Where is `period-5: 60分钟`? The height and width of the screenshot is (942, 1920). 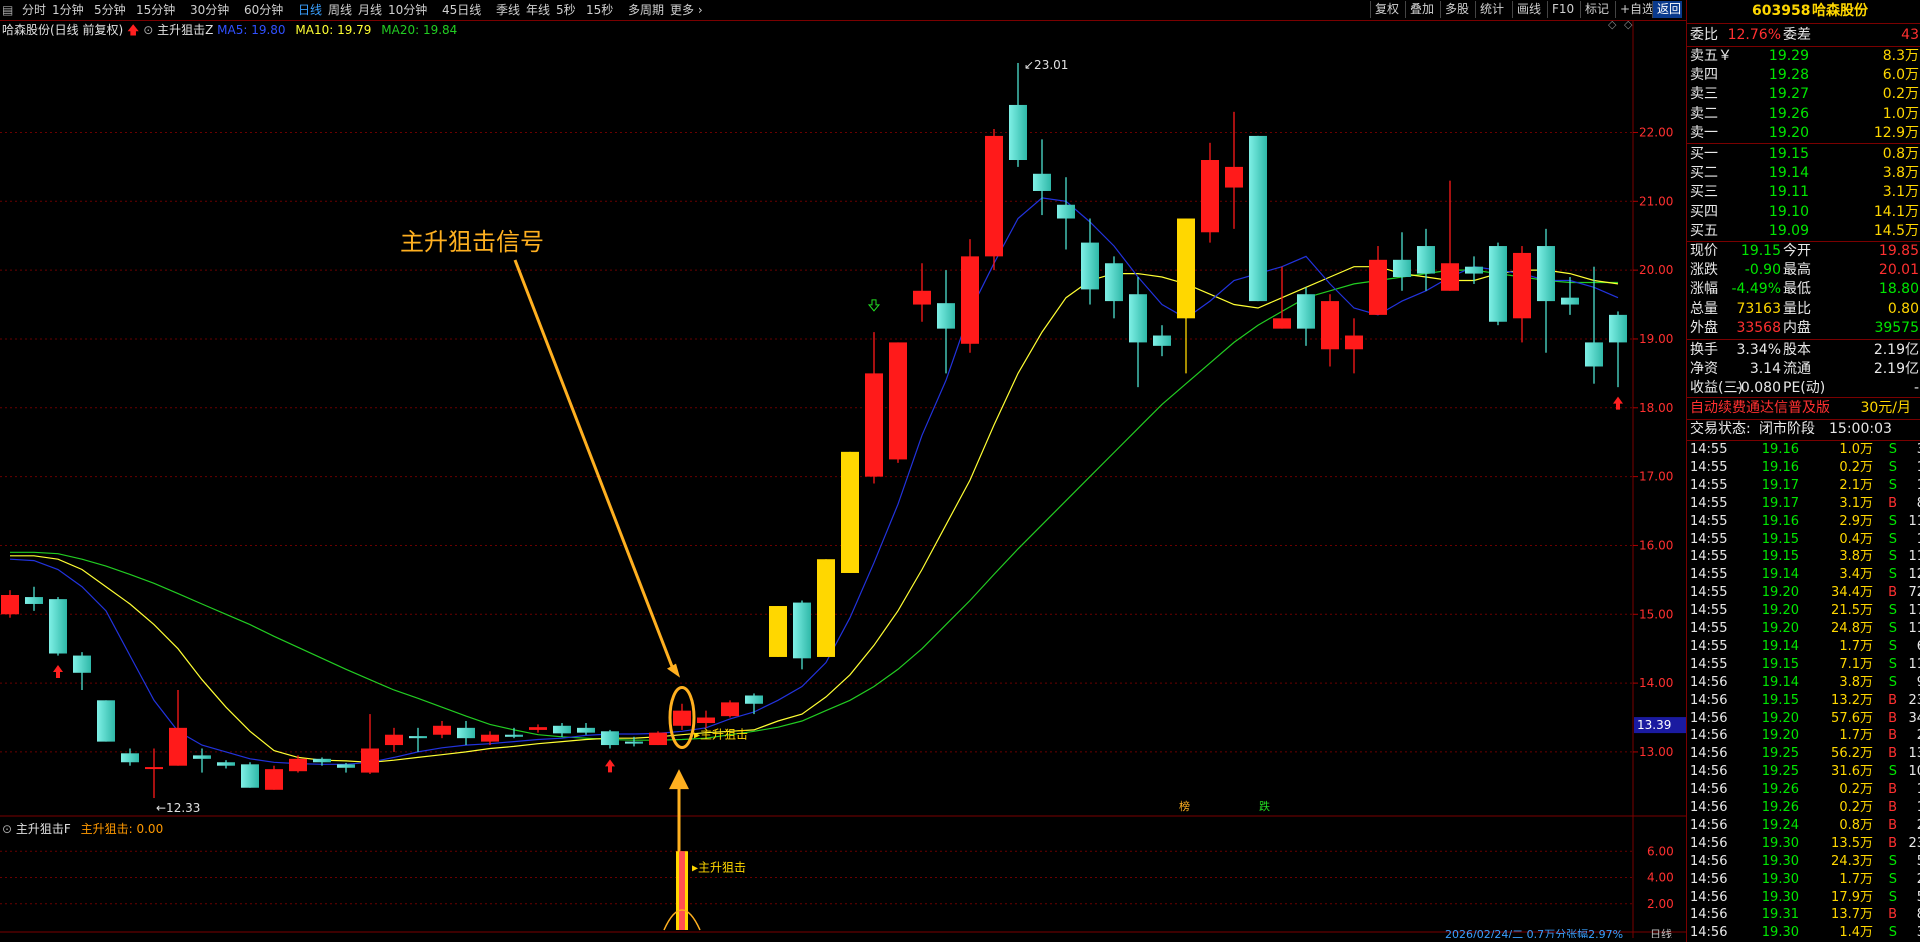 period-5: 60分钟 is located at coordinates (263, 10).